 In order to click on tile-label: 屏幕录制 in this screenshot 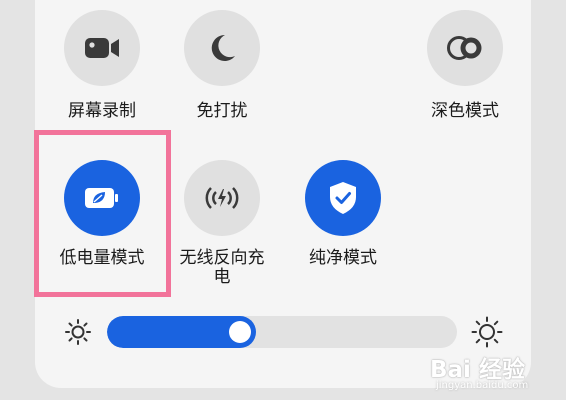, I will do `click(102, 111)`.